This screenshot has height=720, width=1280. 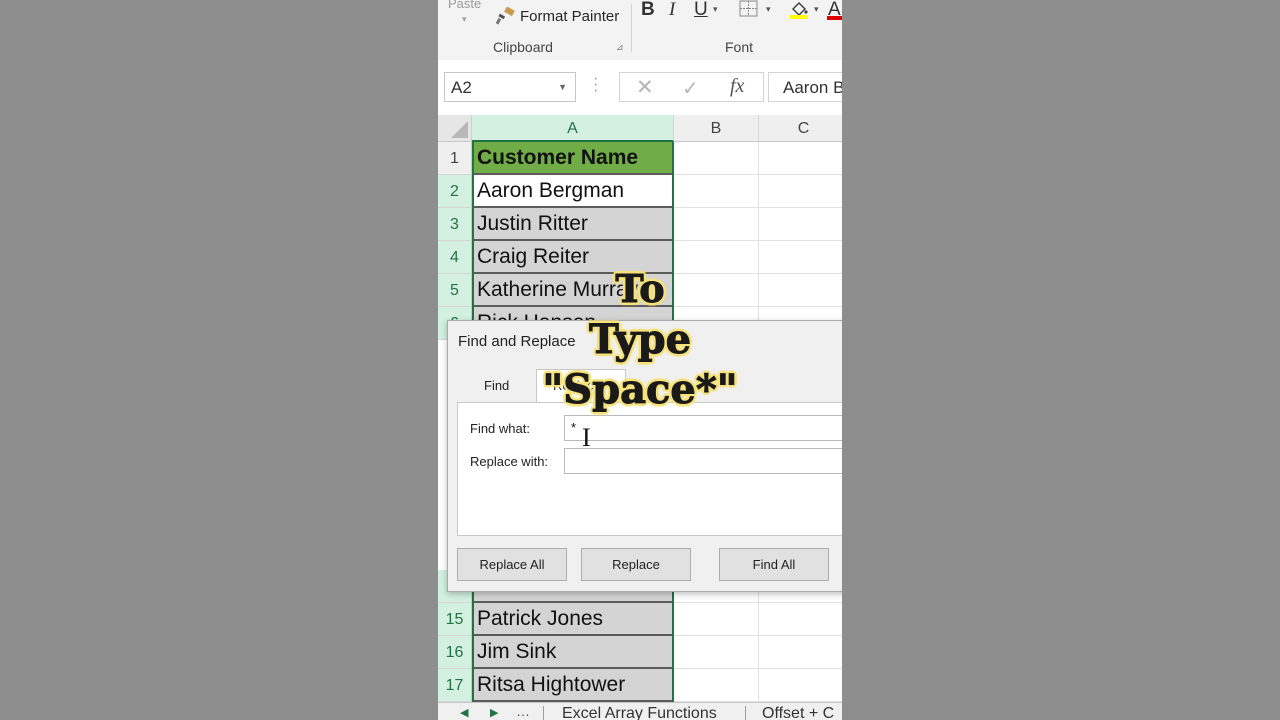 I want to click on cell-a17: Ritsa Hightower, so click(x=573, y=685).